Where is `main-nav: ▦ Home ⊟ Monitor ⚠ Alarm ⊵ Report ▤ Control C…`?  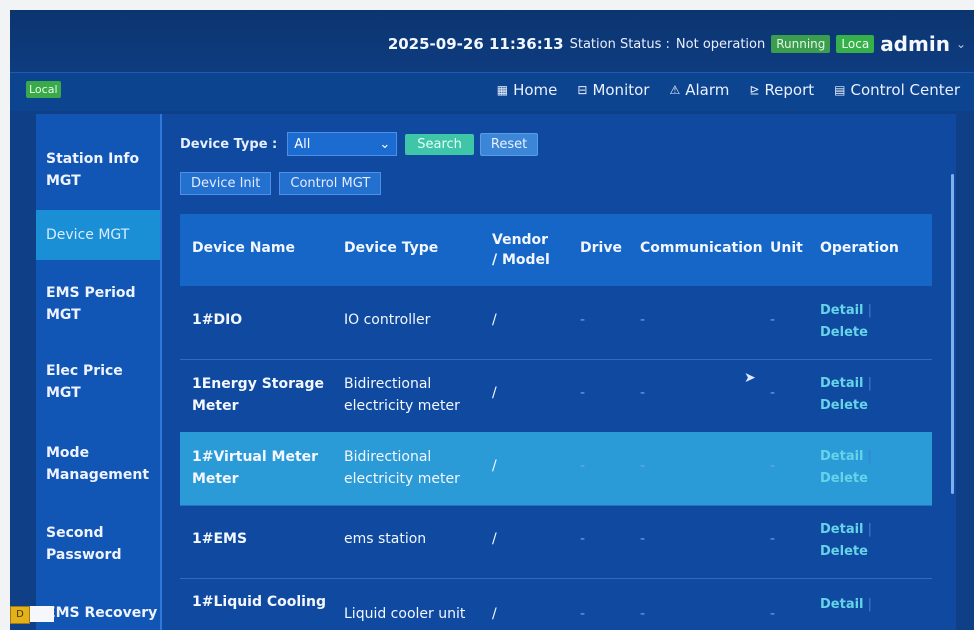
main-nav: ▦ Home ⊟ Monitor ⚠ Alarm ⊵ Report ▤ Control C… is located at coordinates (728, 90).